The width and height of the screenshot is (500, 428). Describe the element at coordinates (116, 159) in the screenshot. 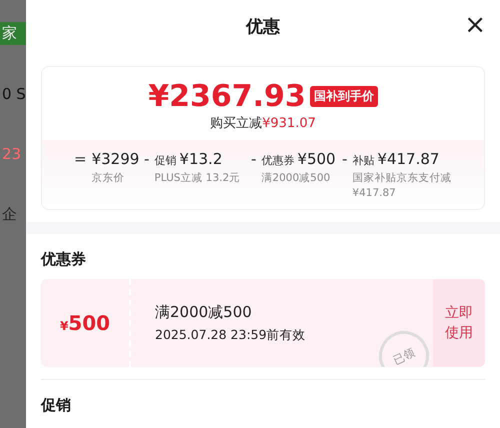

I see `breakdown-value: ¥3299` at that location.